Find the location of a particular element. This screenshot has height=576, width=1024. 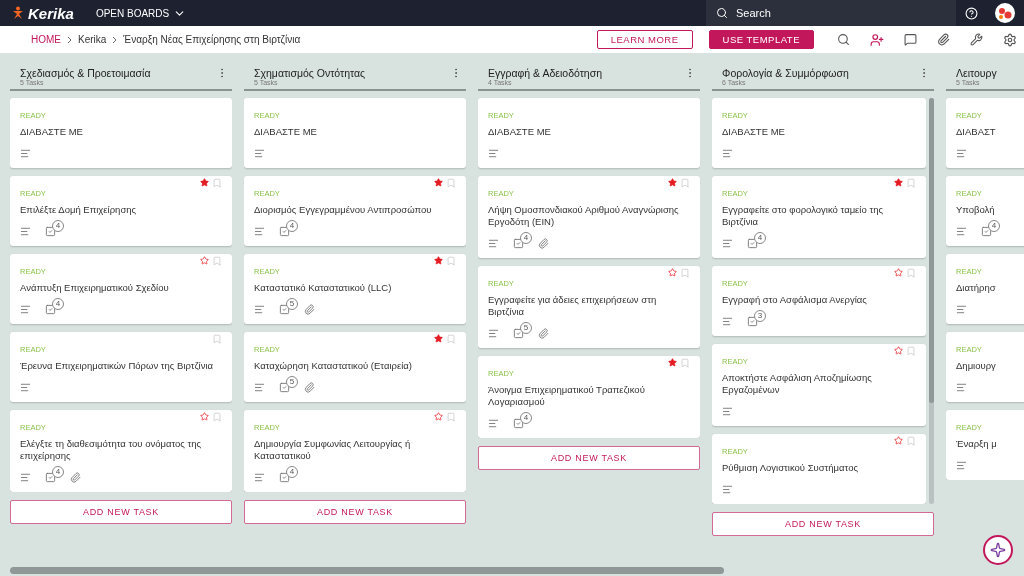

app-logo: Kerika is located at coordinates (51, 13).